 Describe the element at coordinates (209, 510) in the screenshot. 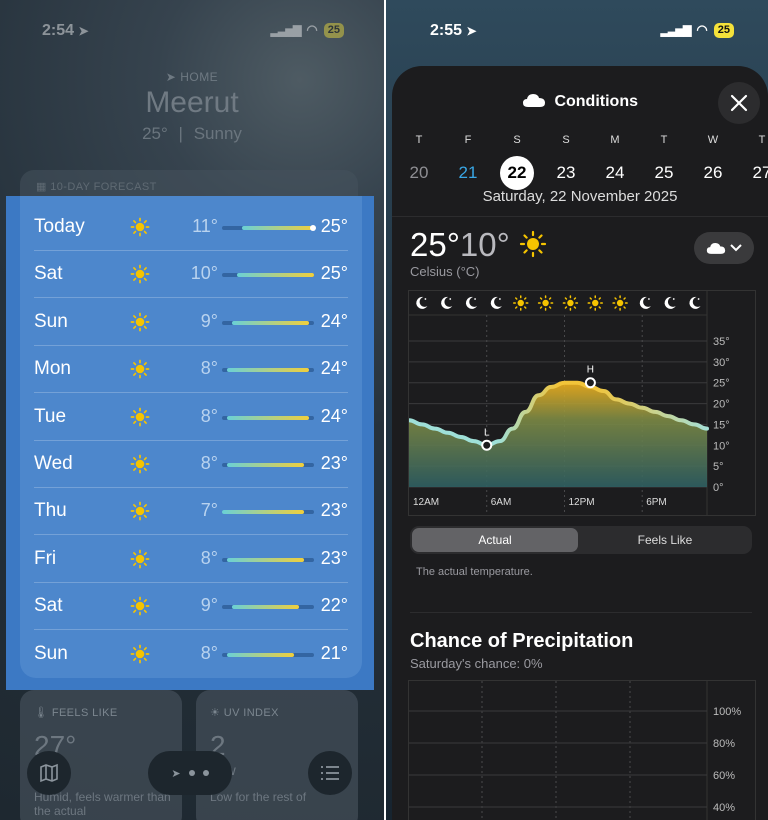

I see `forecast-low: 7°` at that location.